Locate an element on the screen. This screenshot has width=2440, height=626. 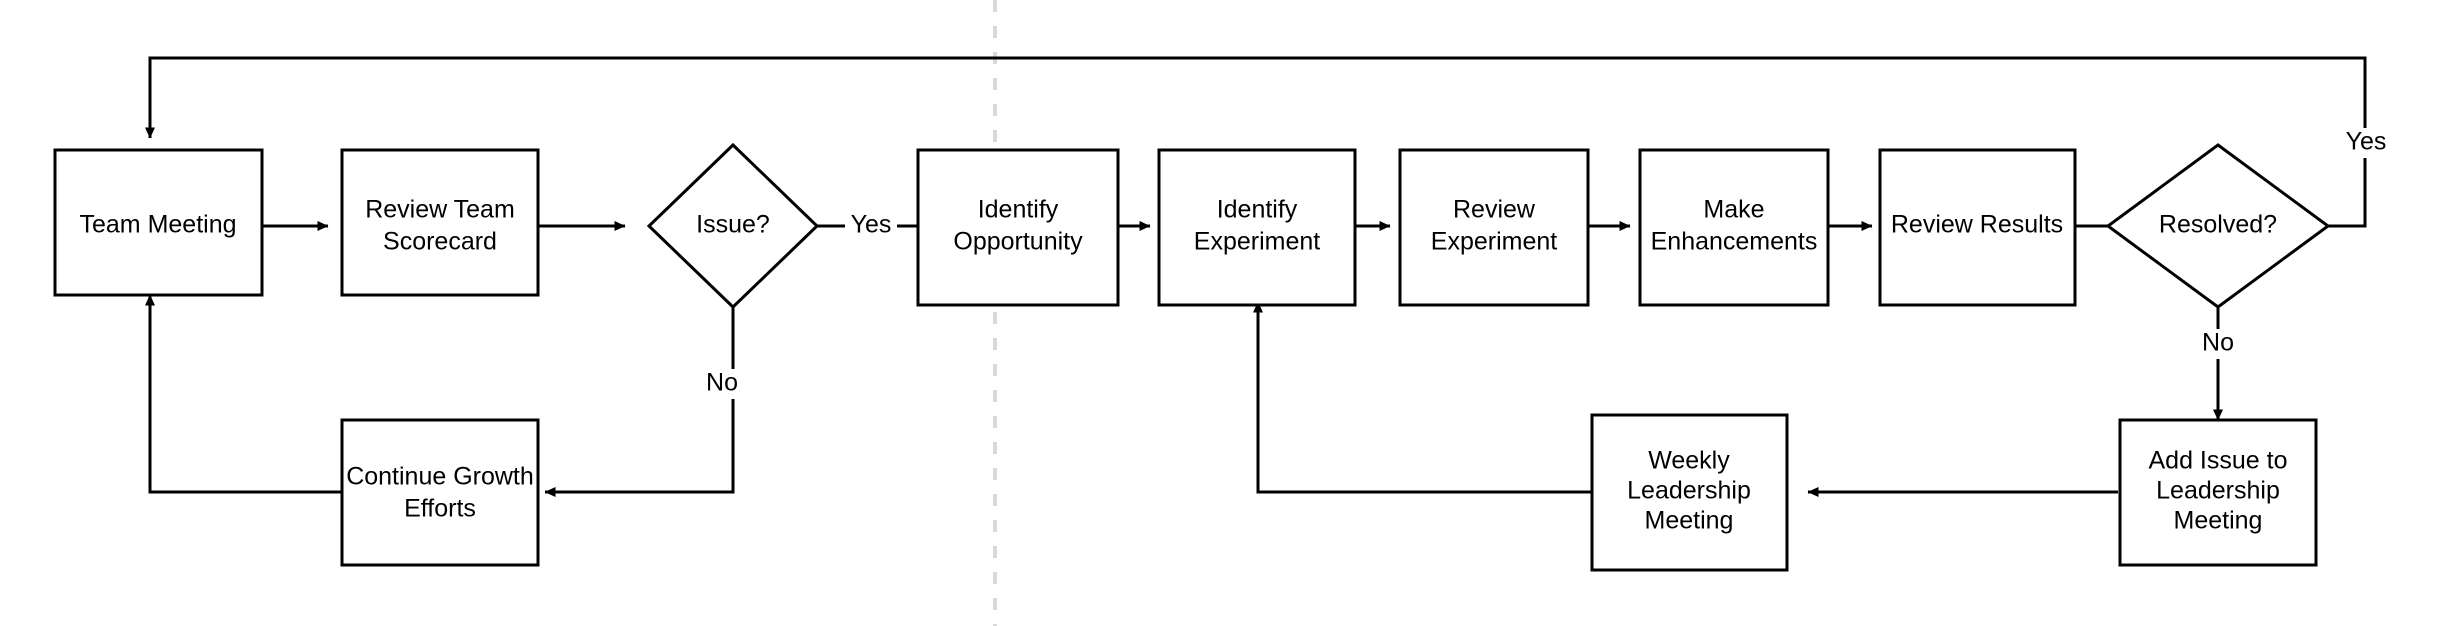
node-identify-experiment: Identify Experiment is located at coordinates (1257, 227).